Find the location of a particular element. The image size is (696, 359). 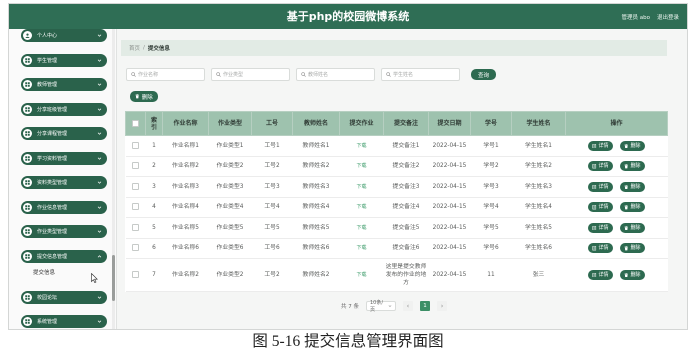

student-name-cell: 学生姓名5 is located at coordinates (538, 228).